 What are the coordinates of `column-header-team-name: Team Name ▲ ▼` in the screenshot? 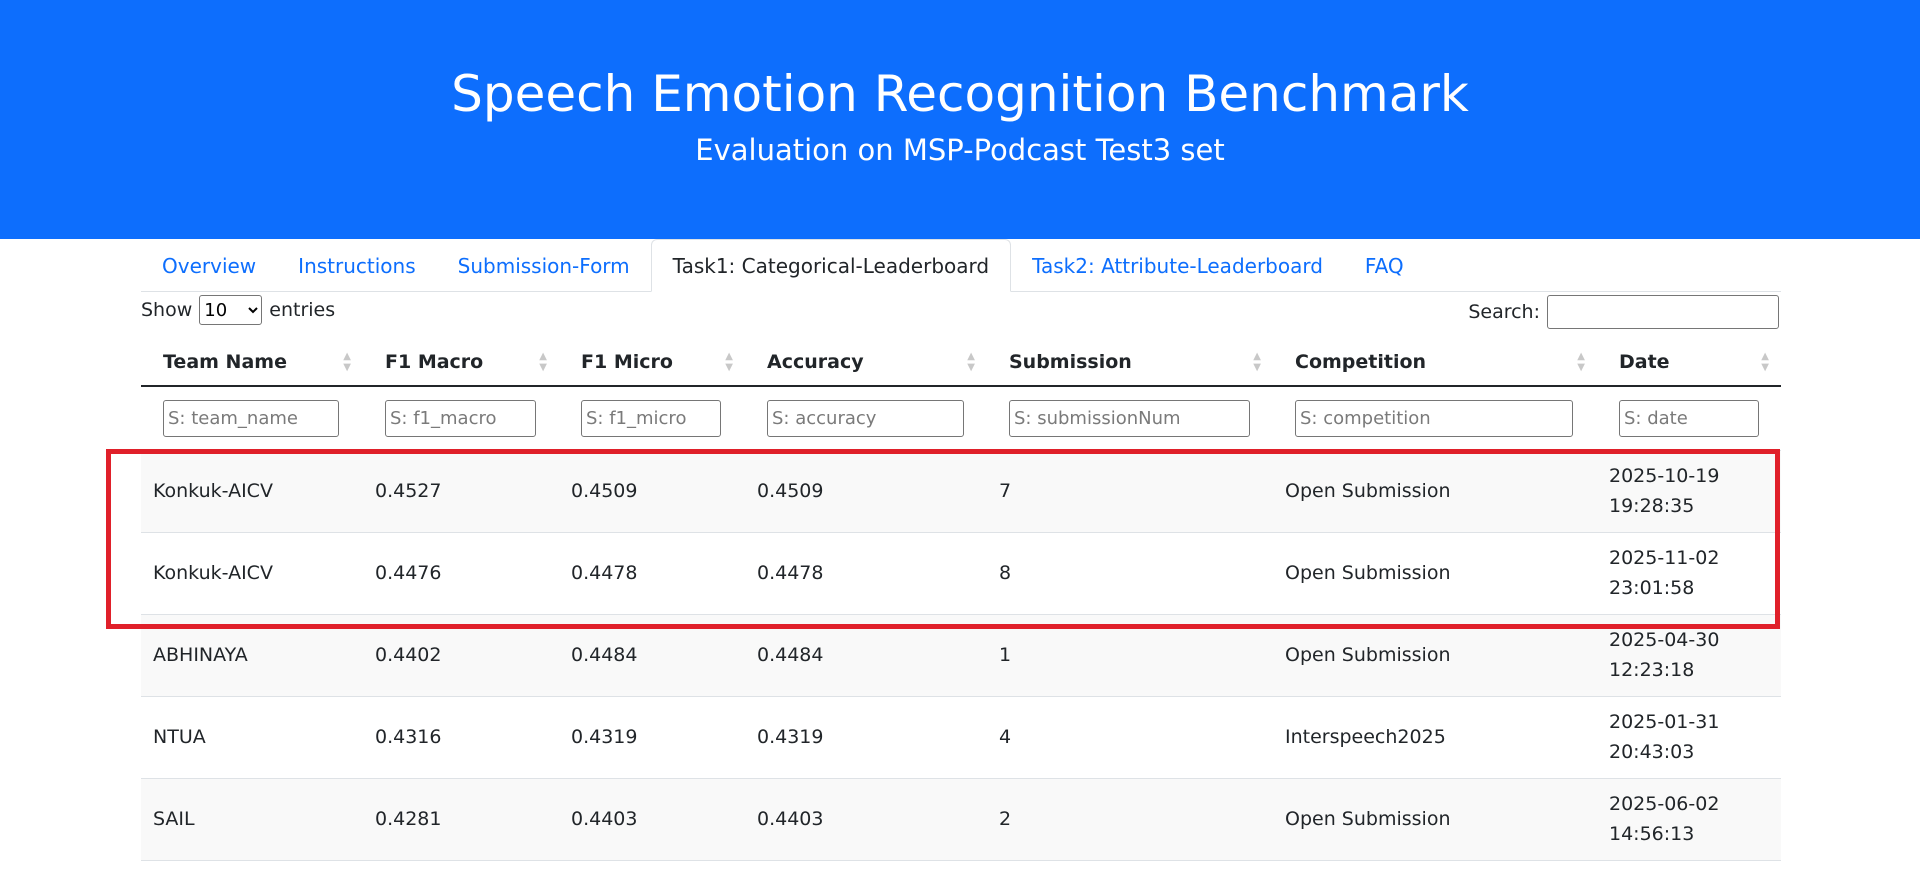 It's located at (252, 362).